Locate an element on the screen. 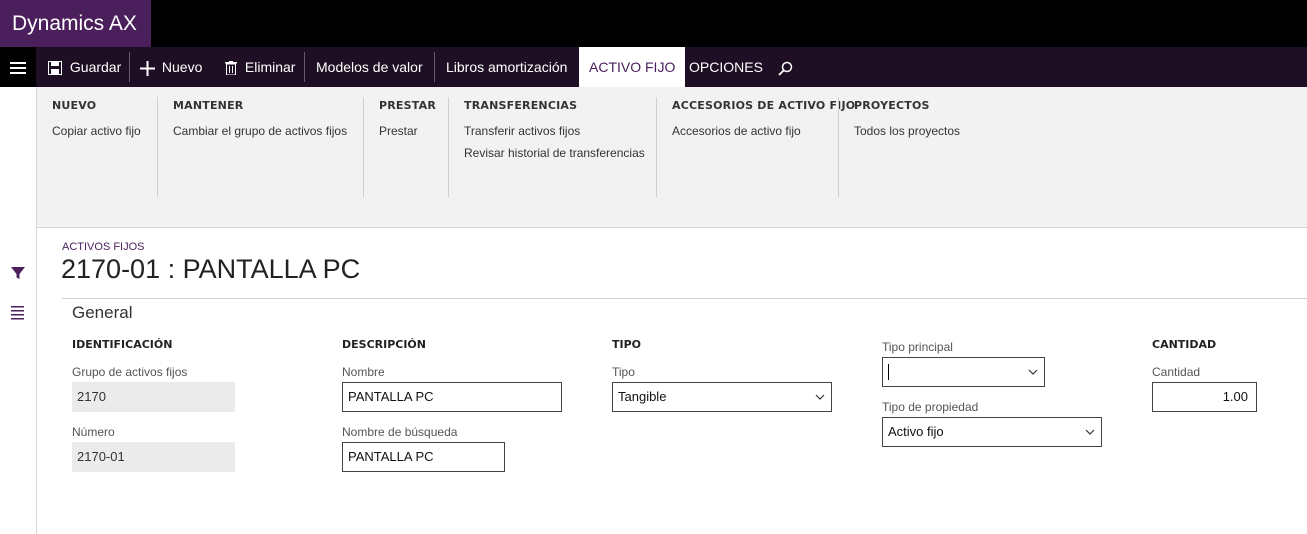  depreciation-books-button: Libros amortización is located at coordinates (506, 67).